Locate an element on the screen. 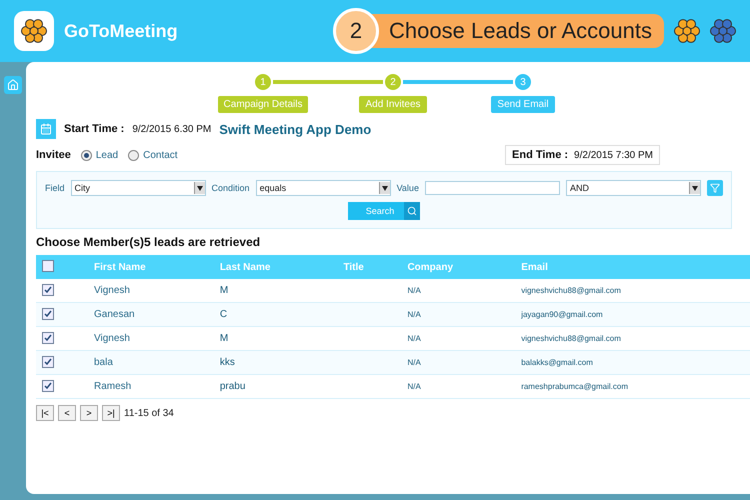 This screenshot has width=750, height=500. field-select: City is located at coordinates (138, 188).